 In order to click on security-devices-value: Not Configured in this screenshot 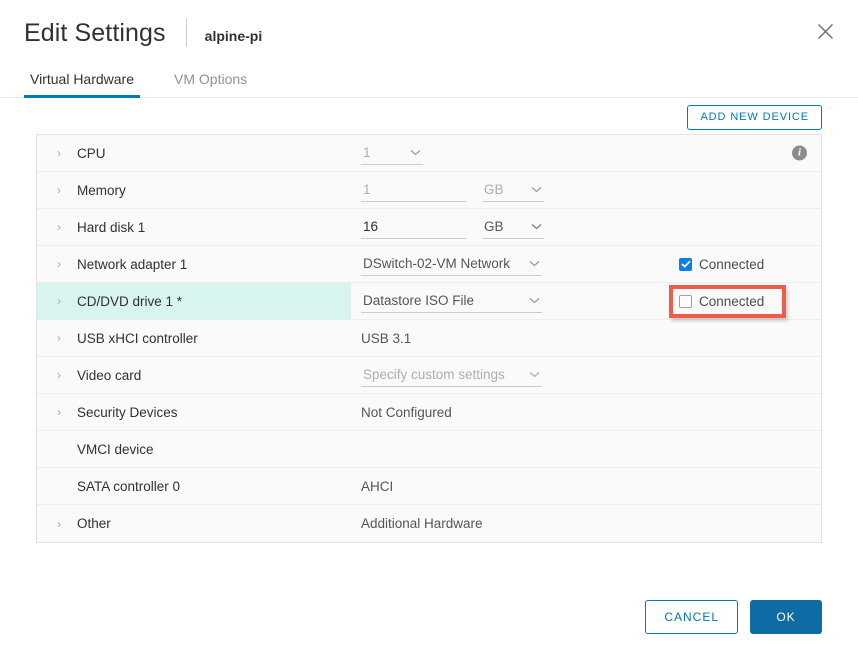, I will do `click(406, 412)`.